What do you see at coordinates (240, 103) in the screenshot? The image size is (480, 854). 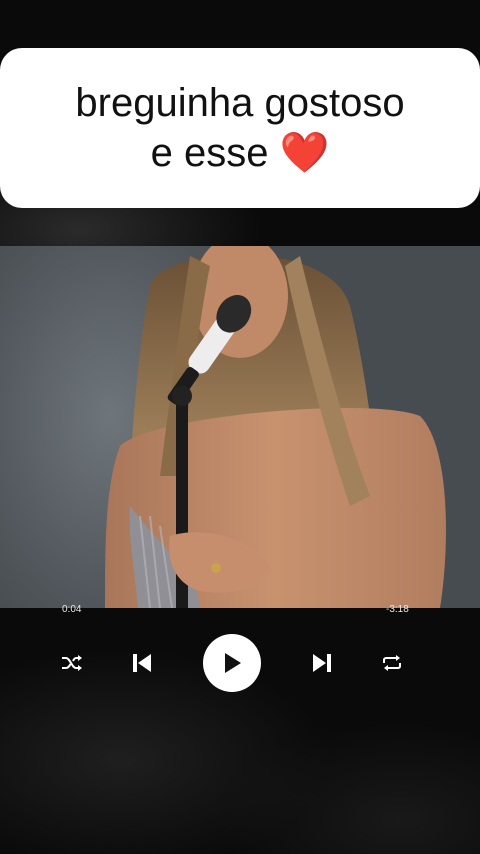 I see `caption-line-1: breguinha gostoso` at bounding box center [240, 103].